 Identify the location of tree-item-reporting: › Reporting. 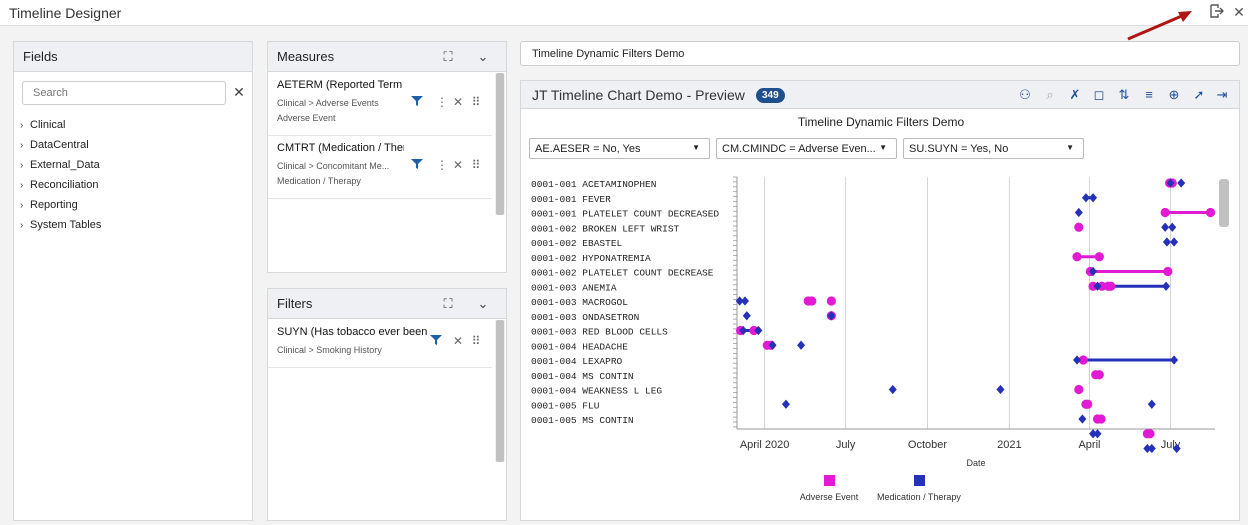
(60, 205).